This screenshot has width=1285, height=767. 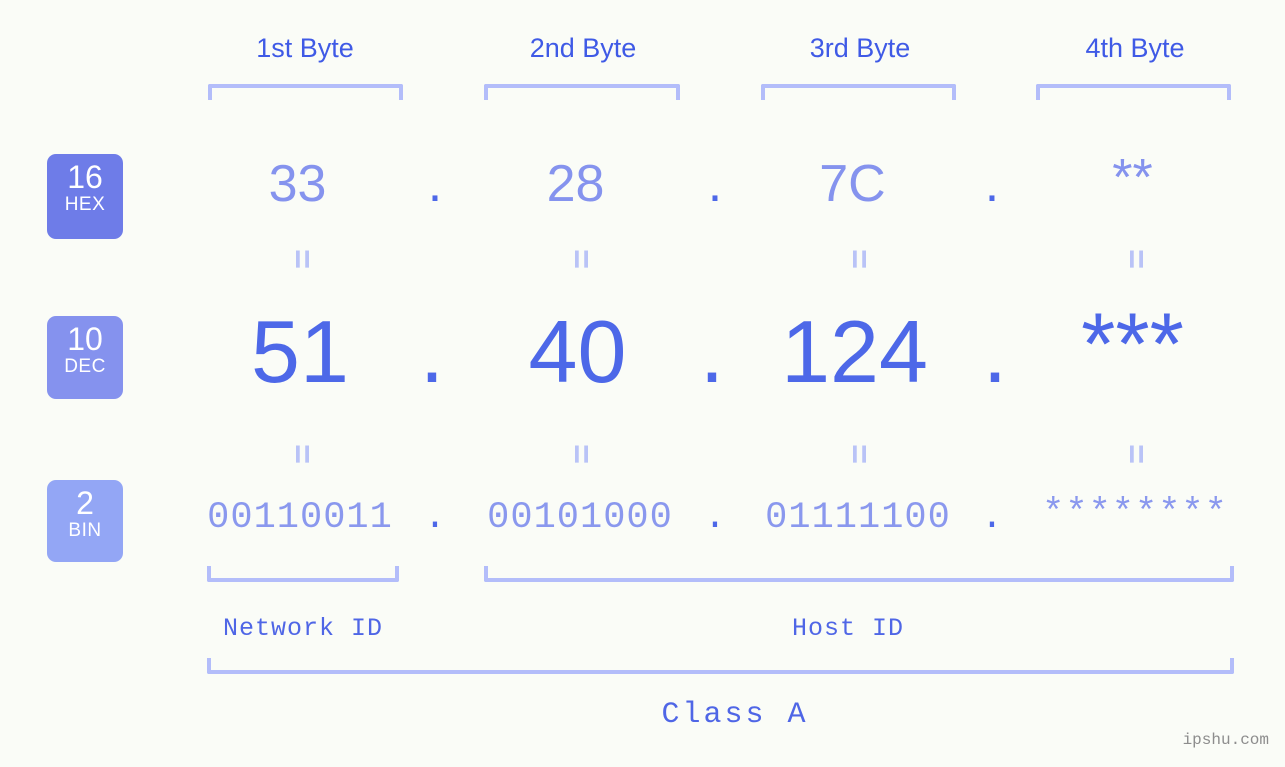 I want to click on hex-value-byte-3: 7C, so click(x=852, y=184).